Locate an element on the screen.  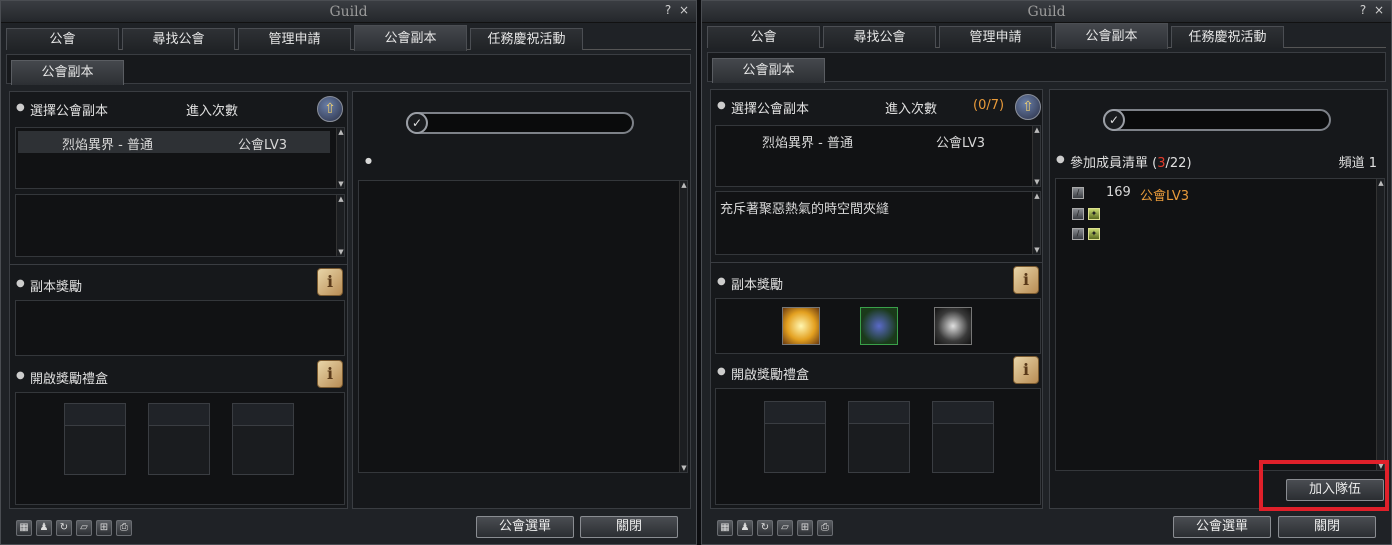
member-list-box: / 169 公會LV3 / ✦ / ✦ ▲ ▼ is located at coordinates (1220, 324).